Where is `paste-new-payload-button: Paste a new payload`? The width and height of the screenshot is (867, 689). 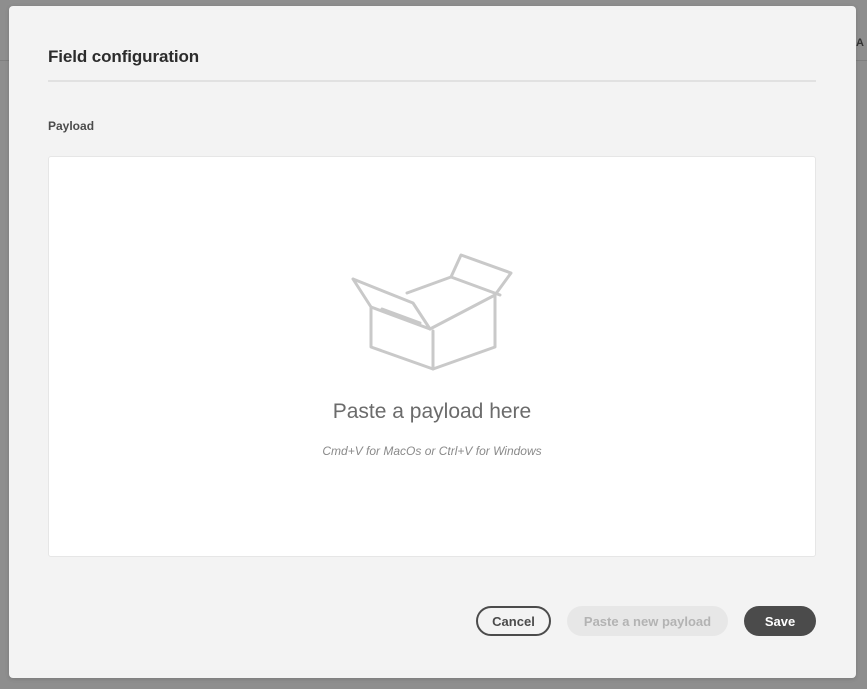 paste-new-payload-button: Paste a new payload is located at coordinates (647, 621).